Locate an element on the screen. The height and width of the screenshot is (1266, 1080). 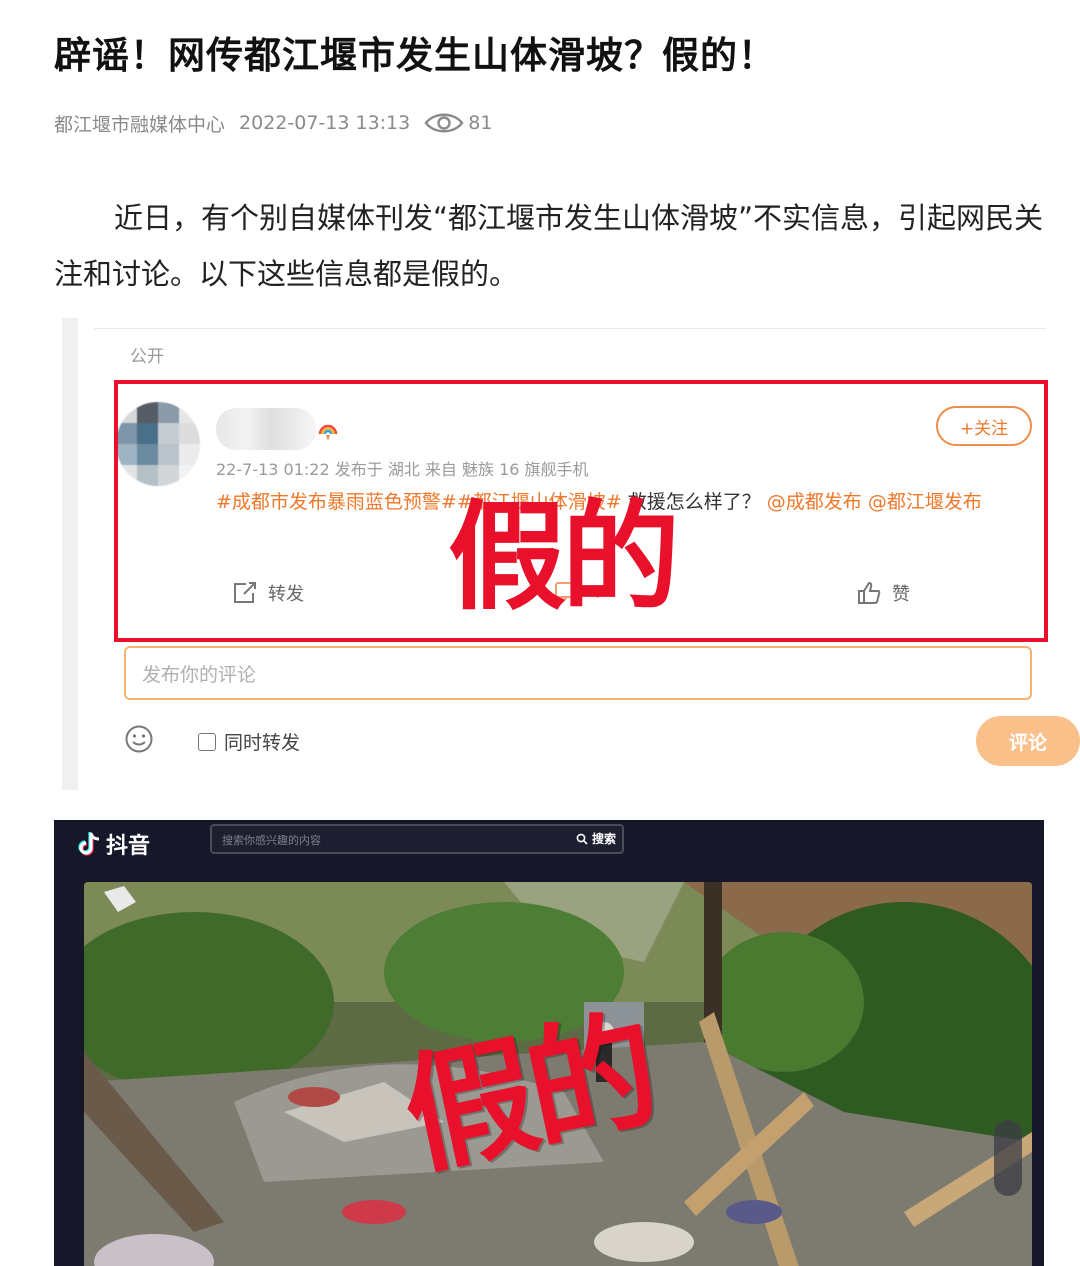
douyin-search-button: 搜索 is located at coordinates (596, 838).